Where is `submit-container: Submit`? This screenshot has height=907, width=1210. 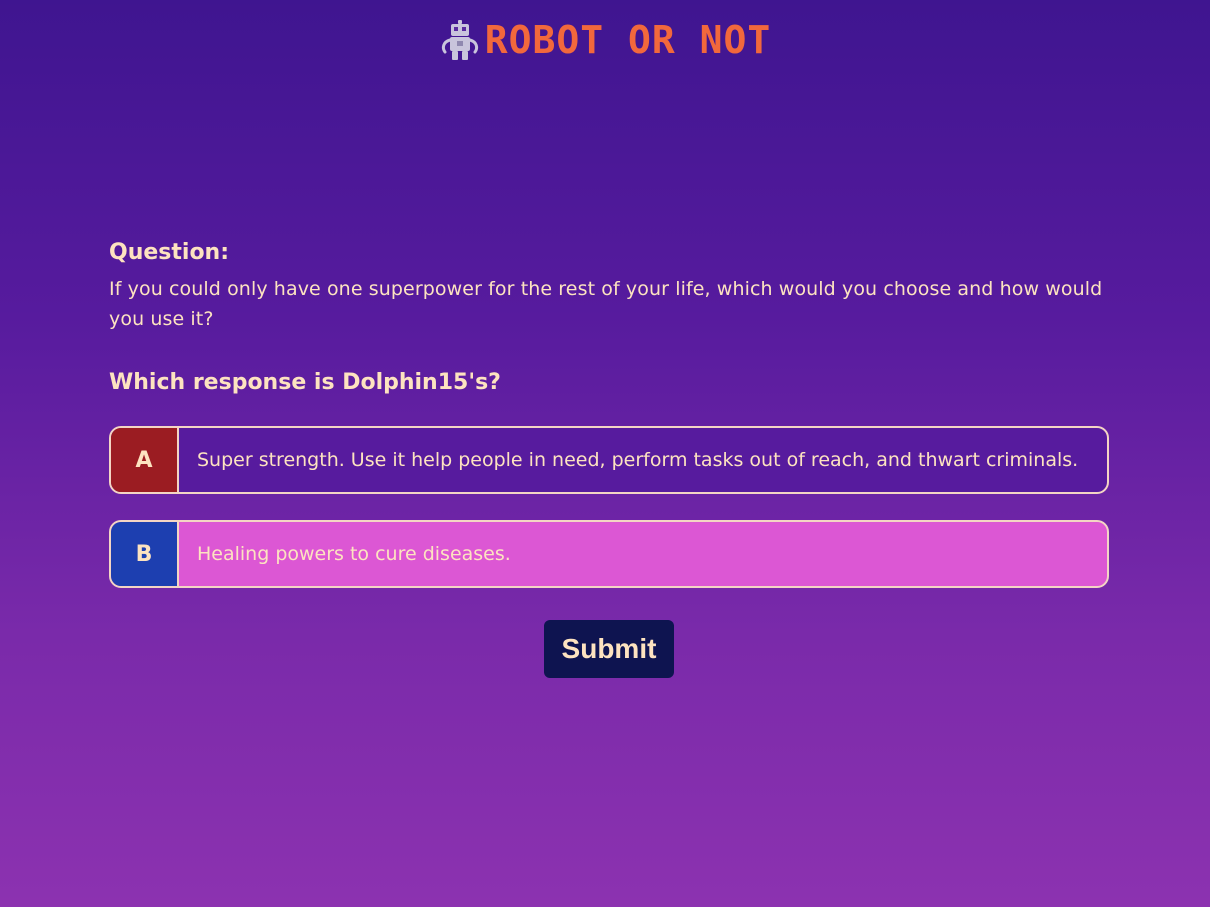 submit-container: Submit is located at coordinates (609, 649).